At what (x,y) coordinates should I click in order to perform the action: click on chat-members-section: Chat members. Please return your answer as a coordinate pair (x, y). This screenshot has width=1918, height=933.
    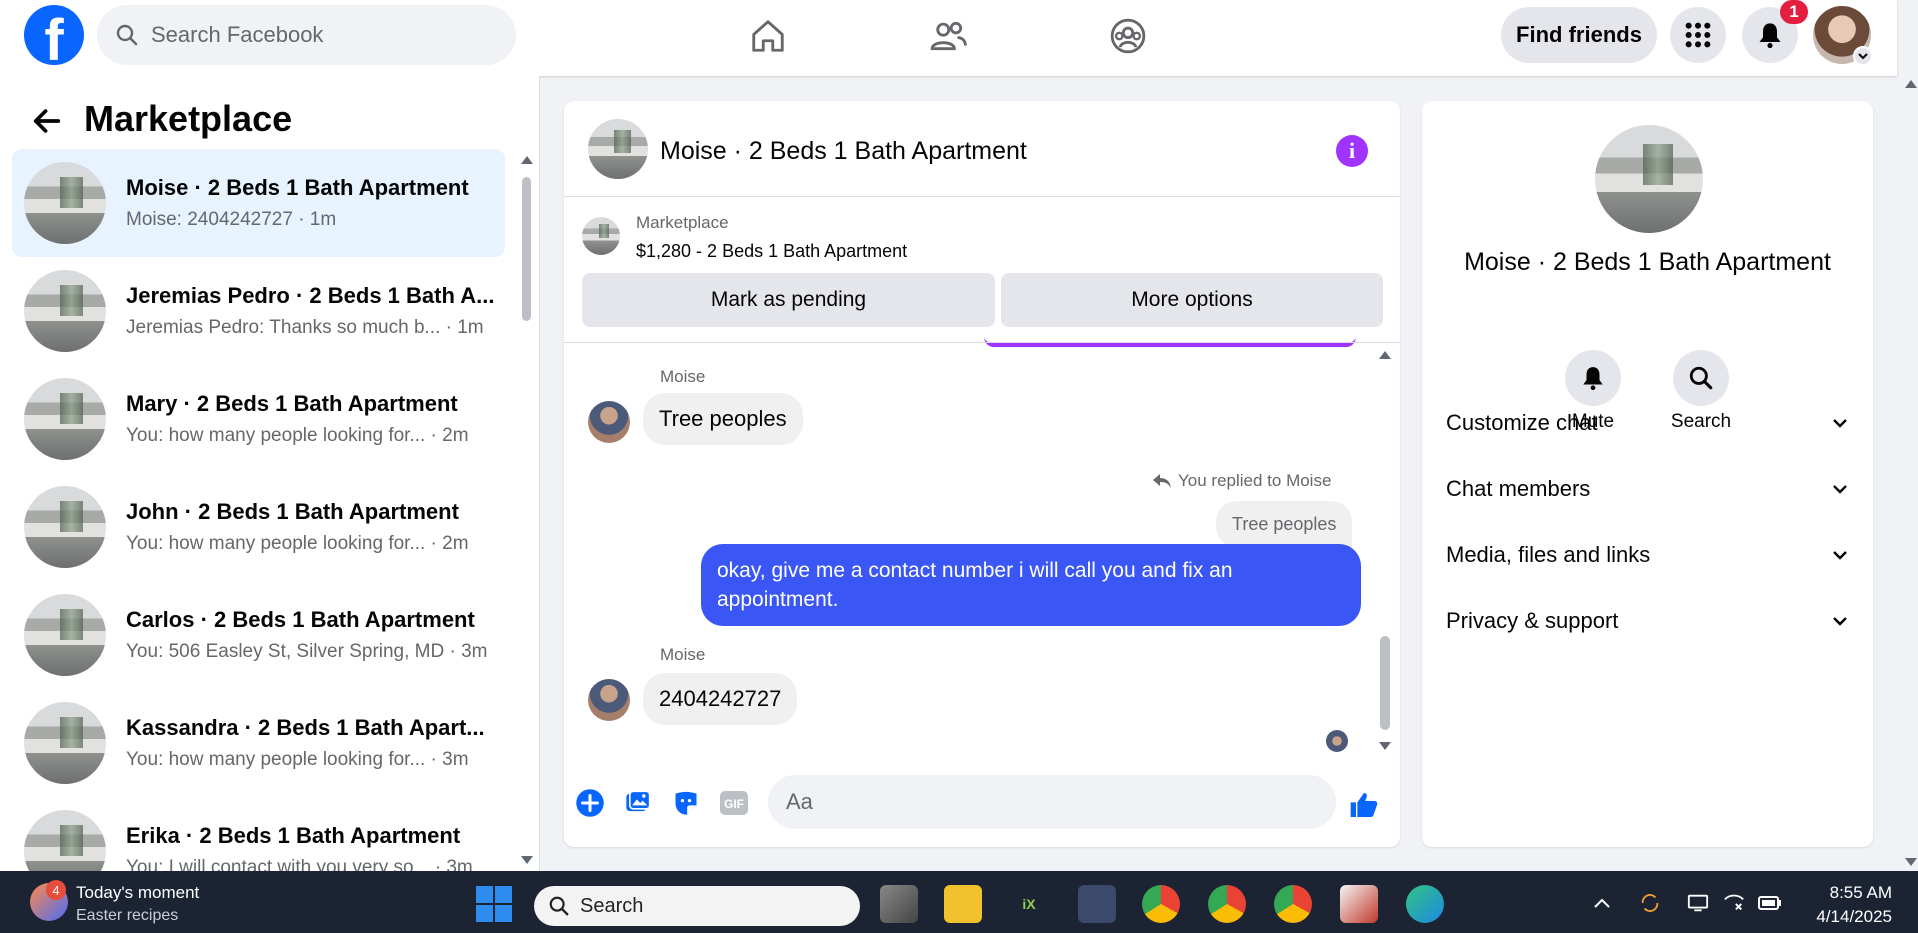
    Looking at the image, I should click on (1648, 489).